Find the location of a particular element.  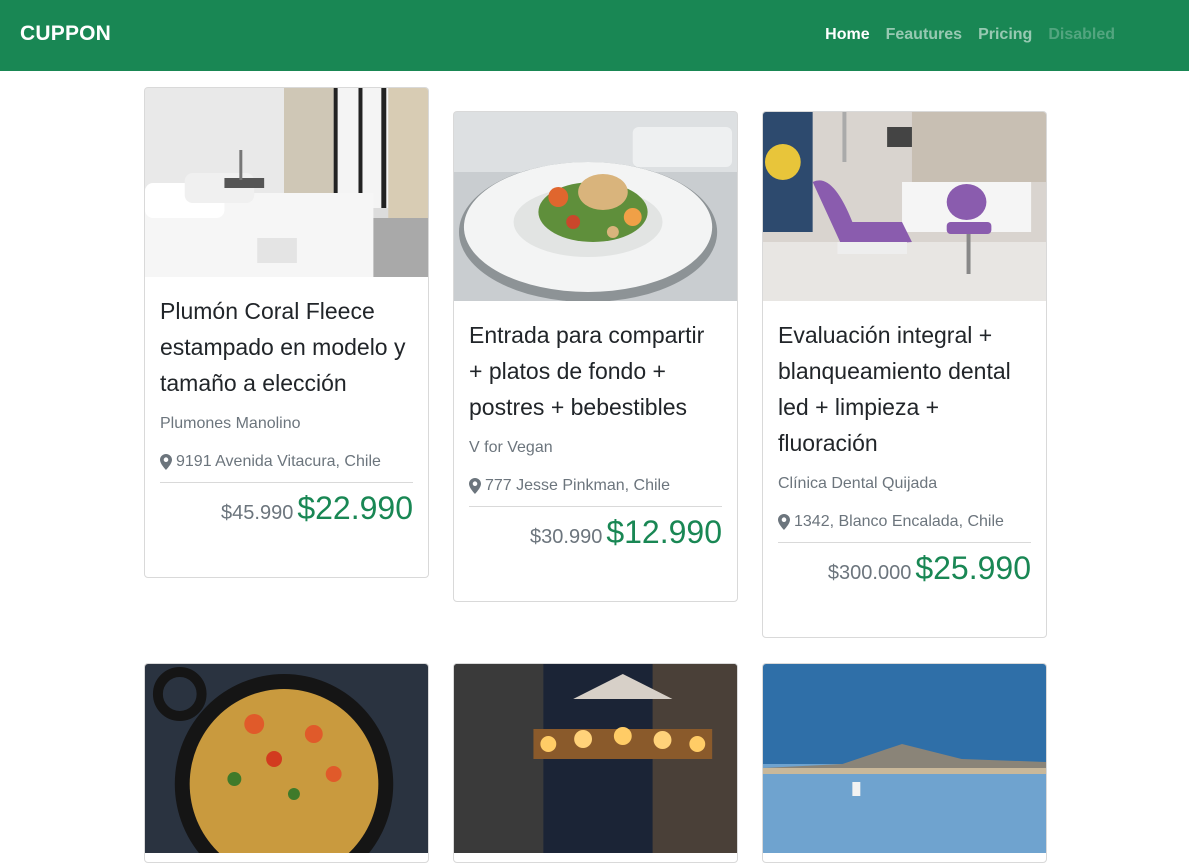

carousel-night-photo is located at coordinates (595, 758).